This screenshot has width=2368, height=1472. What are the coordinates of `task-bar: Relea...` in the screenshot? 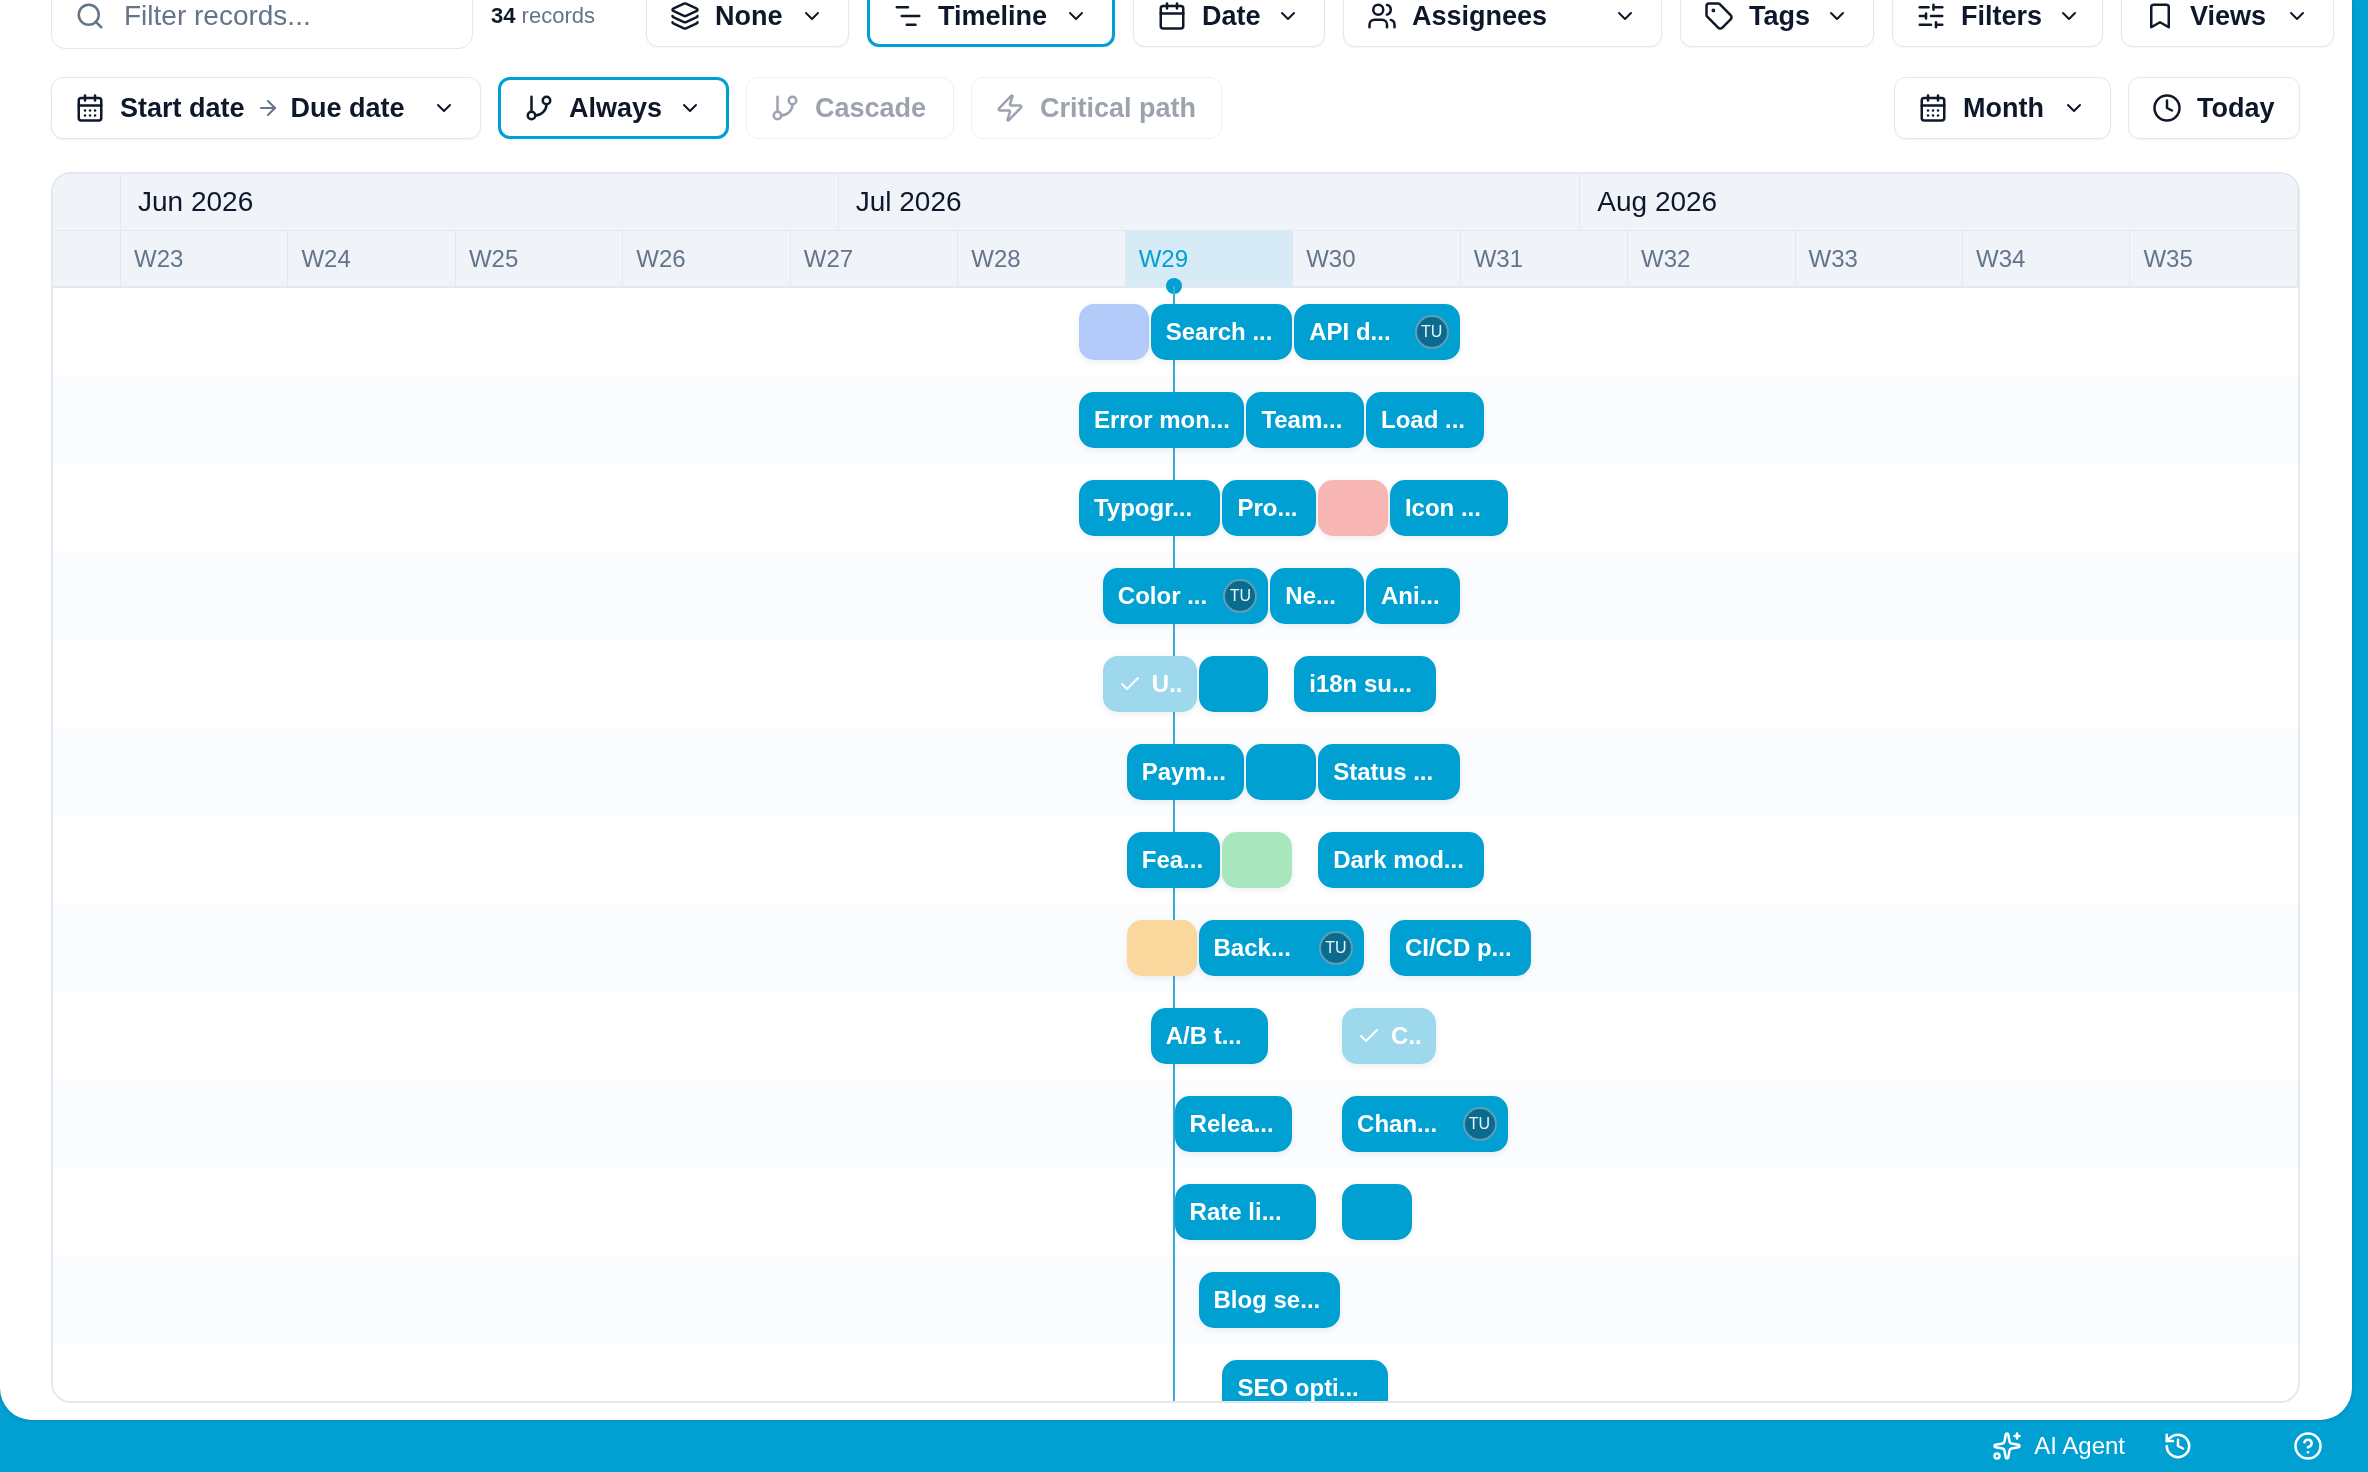 It's located at (1233, 1124).